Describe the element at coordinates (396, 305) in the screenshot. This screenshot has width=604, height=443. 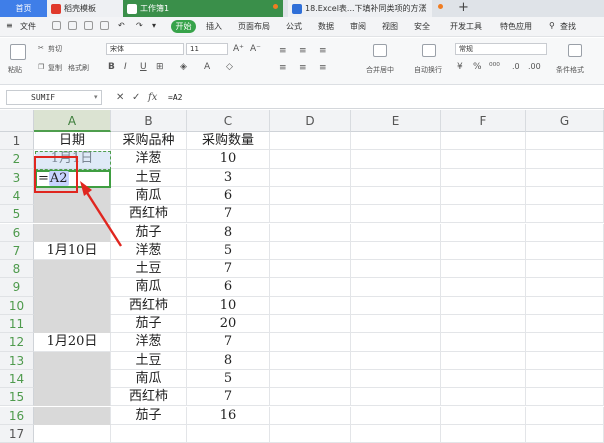
I see `cell-e10` at that location.